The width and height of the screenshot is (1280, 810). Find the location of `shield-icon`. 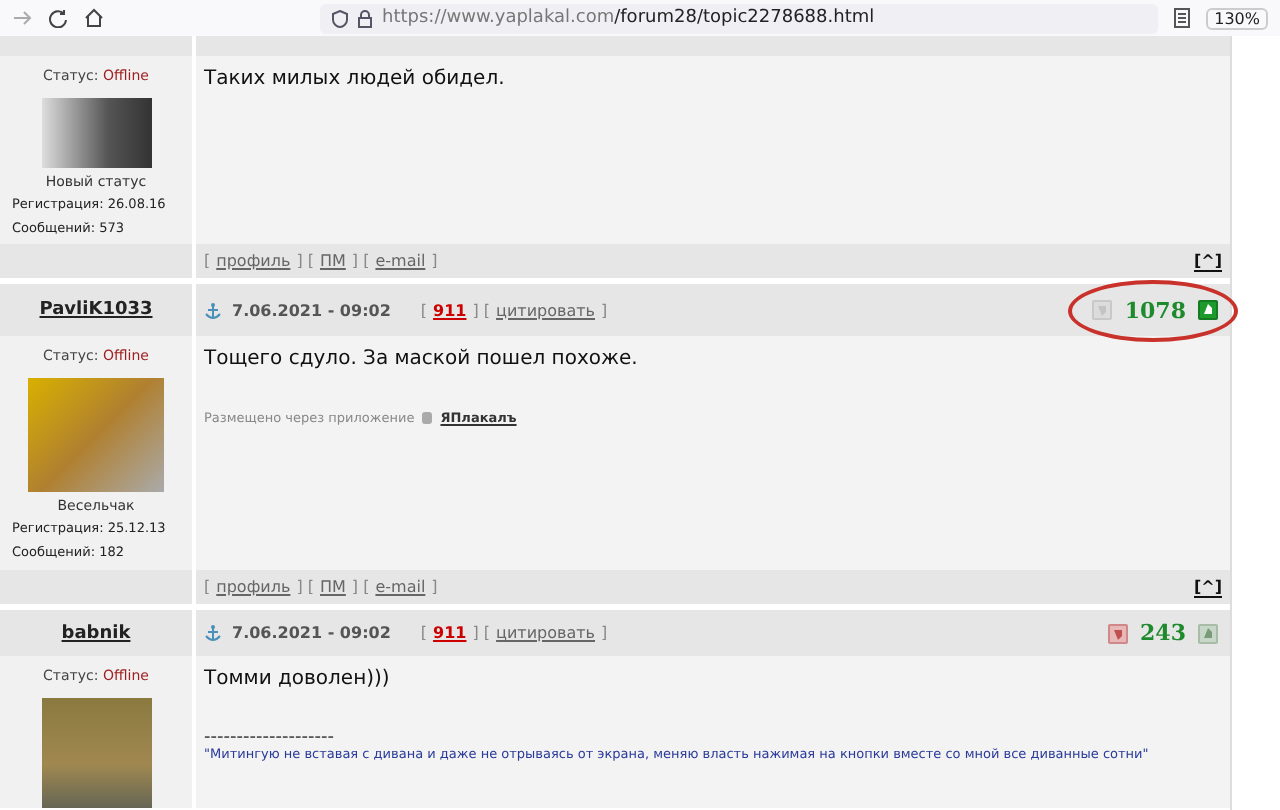

shield-icon is located at coordinates (340, 18).